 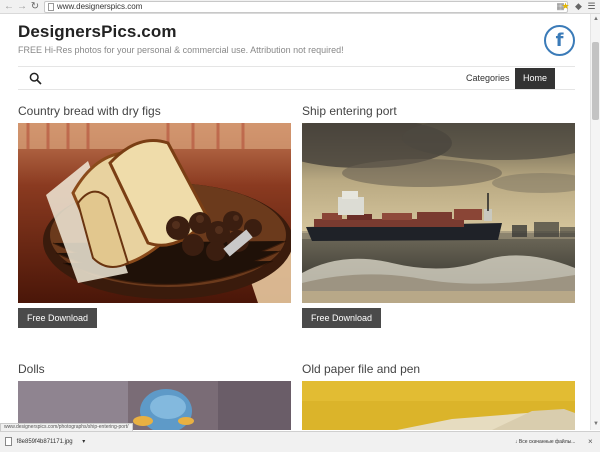 I want to click on bookmark-star-icon: ★, so click(x=565, y=6).